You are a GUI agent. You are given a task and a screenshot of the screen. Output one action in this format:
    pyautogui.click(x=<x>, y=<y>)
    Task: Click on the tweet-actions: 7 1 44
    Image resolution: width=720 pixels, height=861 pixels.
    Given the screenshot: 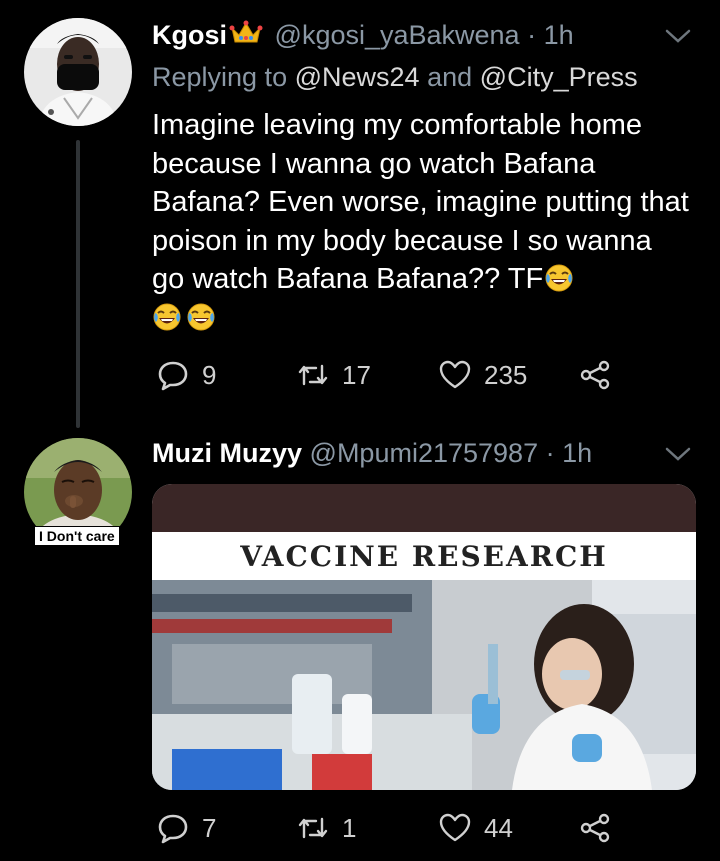 What is the action you would take?
    pyautogui.click(x=412, y=828)
    